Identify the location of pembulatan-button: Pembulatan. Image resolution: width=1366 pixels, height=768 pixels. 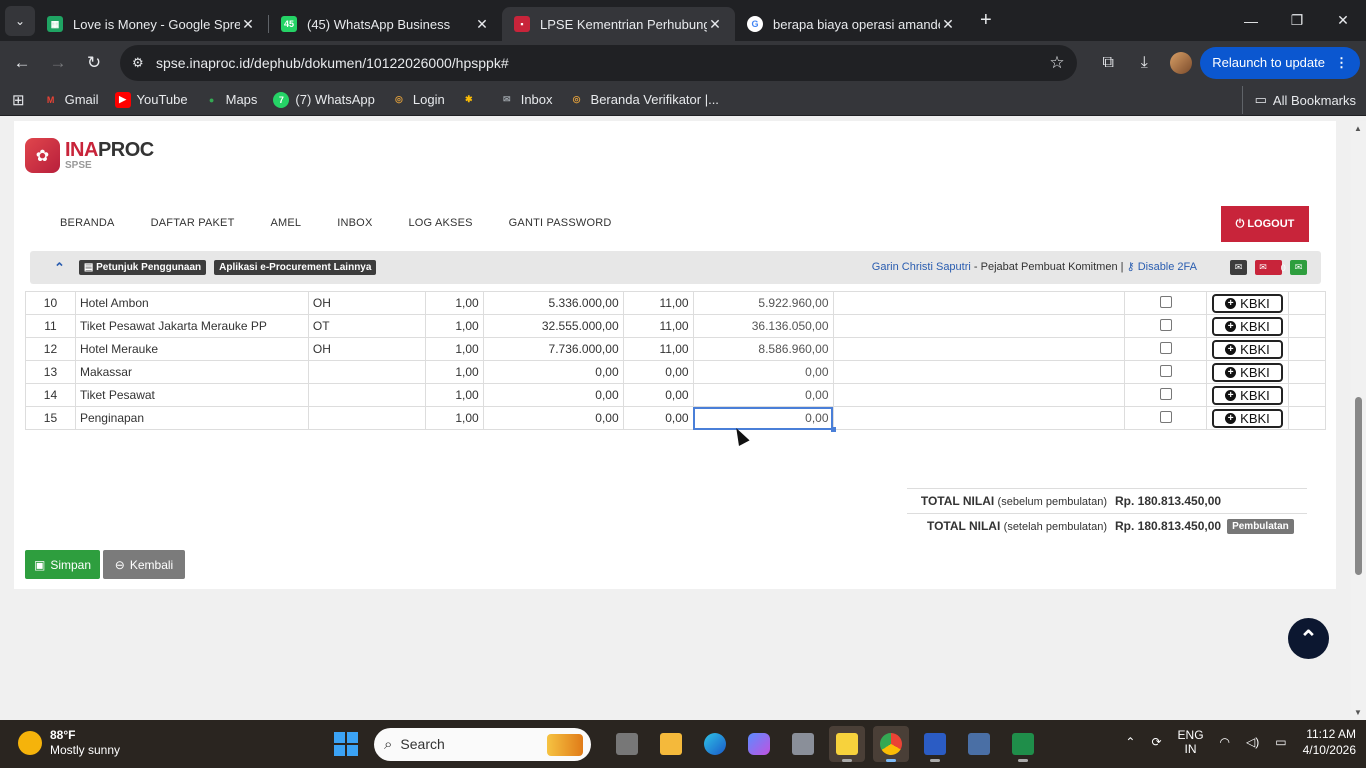
(1260, 526).